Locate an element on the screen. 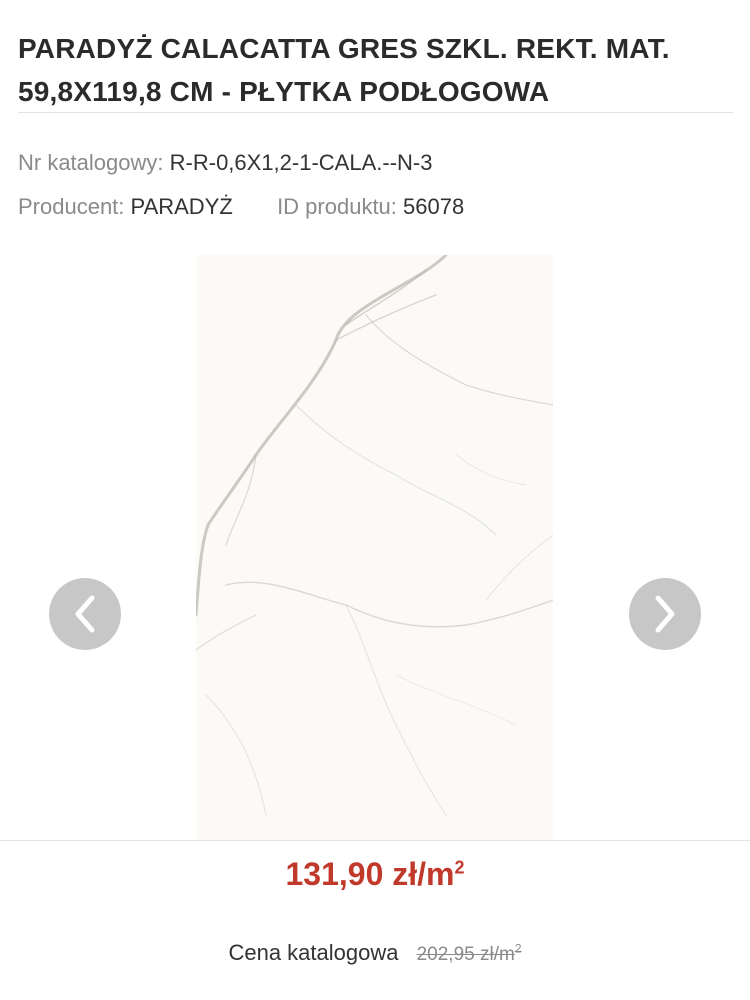 Image resolution: width=750 pixels, height=1000 pixels. chevron-right-icon is located at coordinates (665, 614).